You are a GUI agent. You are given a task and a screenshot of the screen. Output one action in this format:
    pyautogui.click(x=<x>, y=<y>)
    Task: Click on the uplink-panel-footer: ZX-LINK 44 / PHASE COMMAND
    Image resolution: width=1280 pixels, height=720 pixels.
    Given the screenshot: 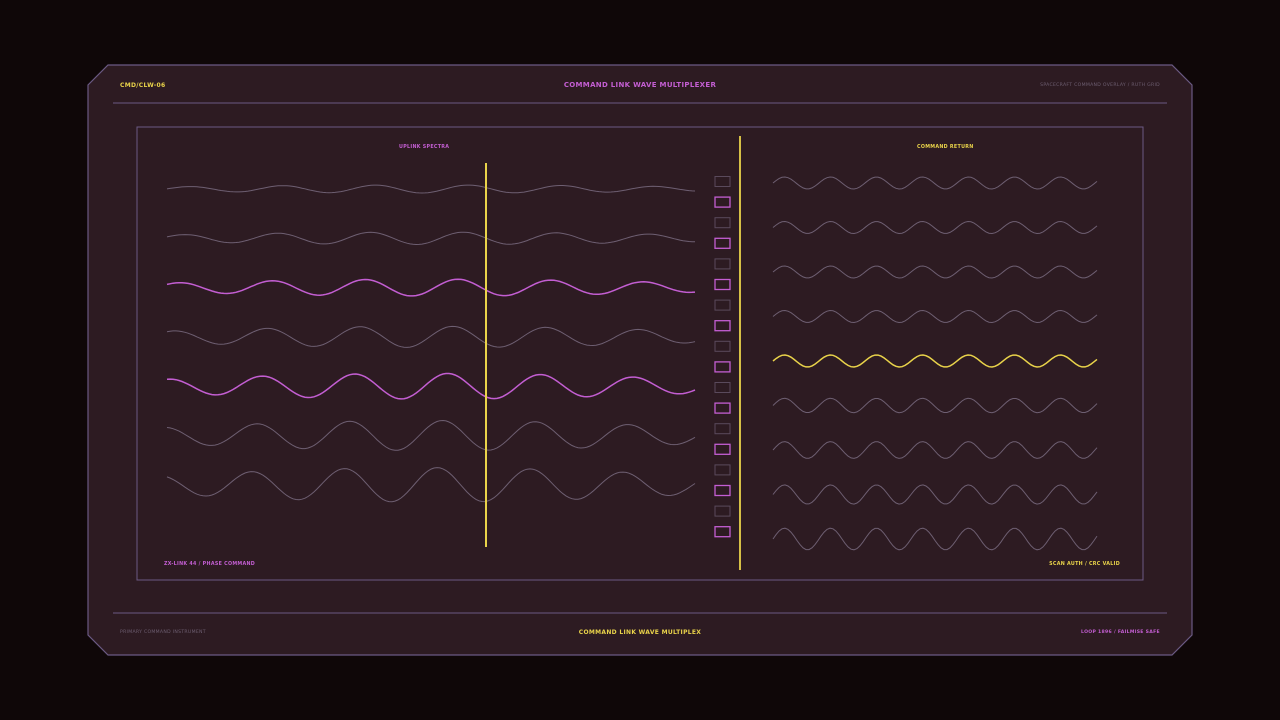 What is the action you would take?
    pyautogui.click(x=210, y=564)
    